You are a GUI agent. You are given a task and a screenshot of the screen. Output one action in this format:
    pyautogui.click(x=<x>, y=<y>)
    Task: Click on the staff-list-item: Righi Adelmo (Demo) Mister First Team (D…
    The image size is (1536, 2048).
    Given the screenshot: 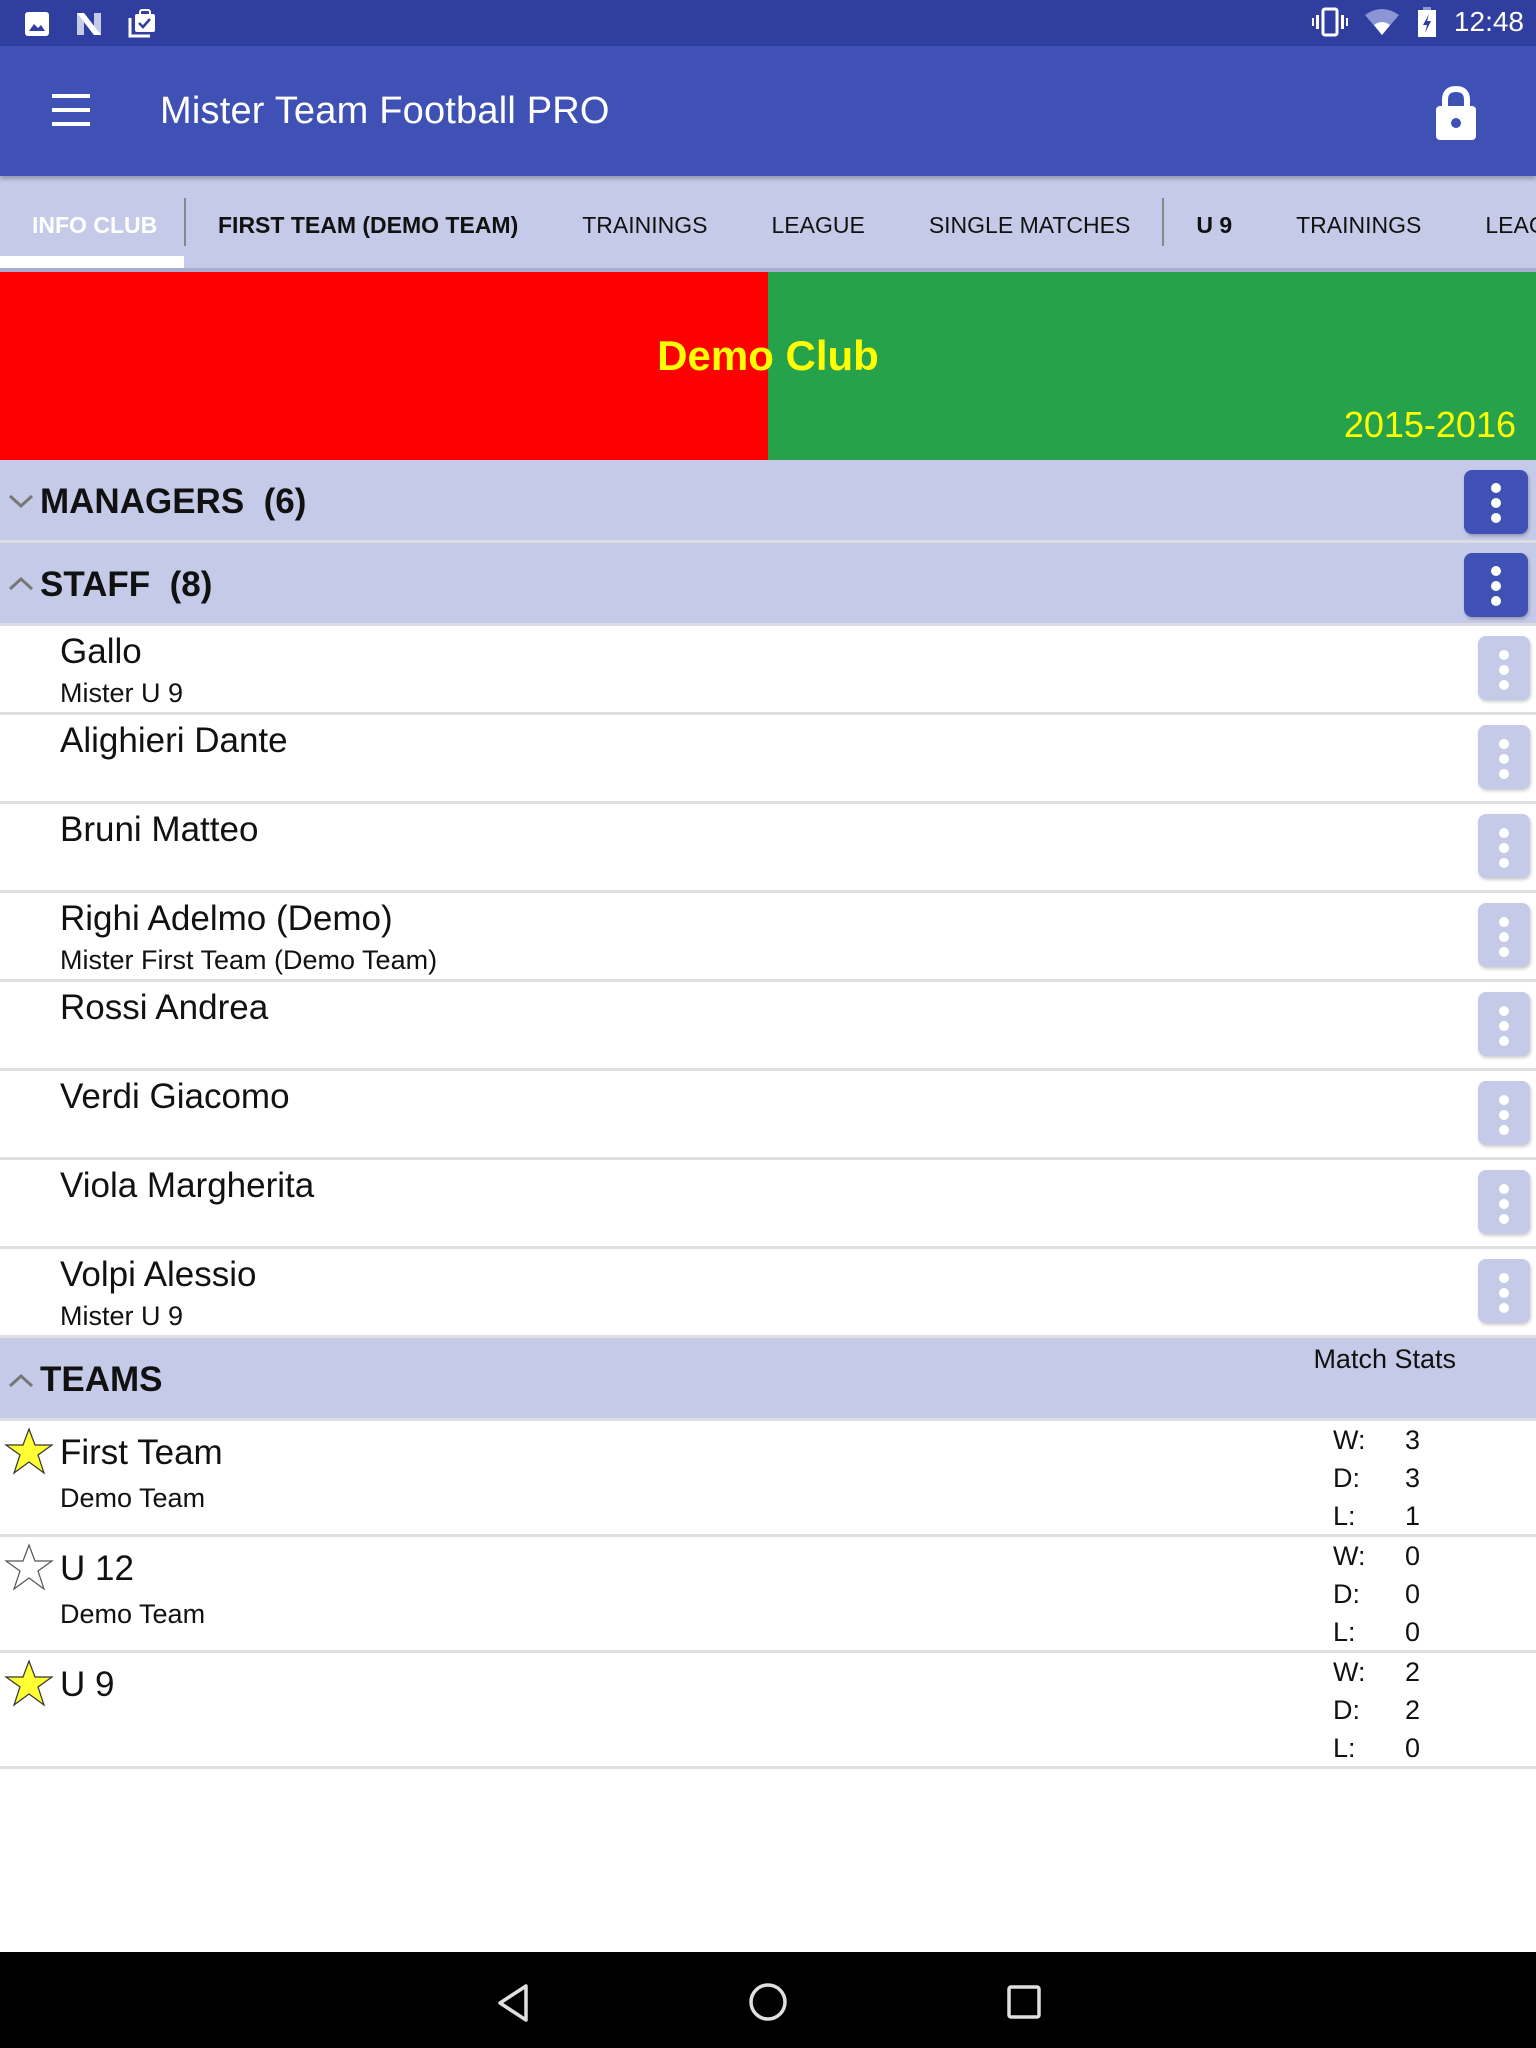 What is the action you would take?
    pyautogui.click(x=768, y=937)
    